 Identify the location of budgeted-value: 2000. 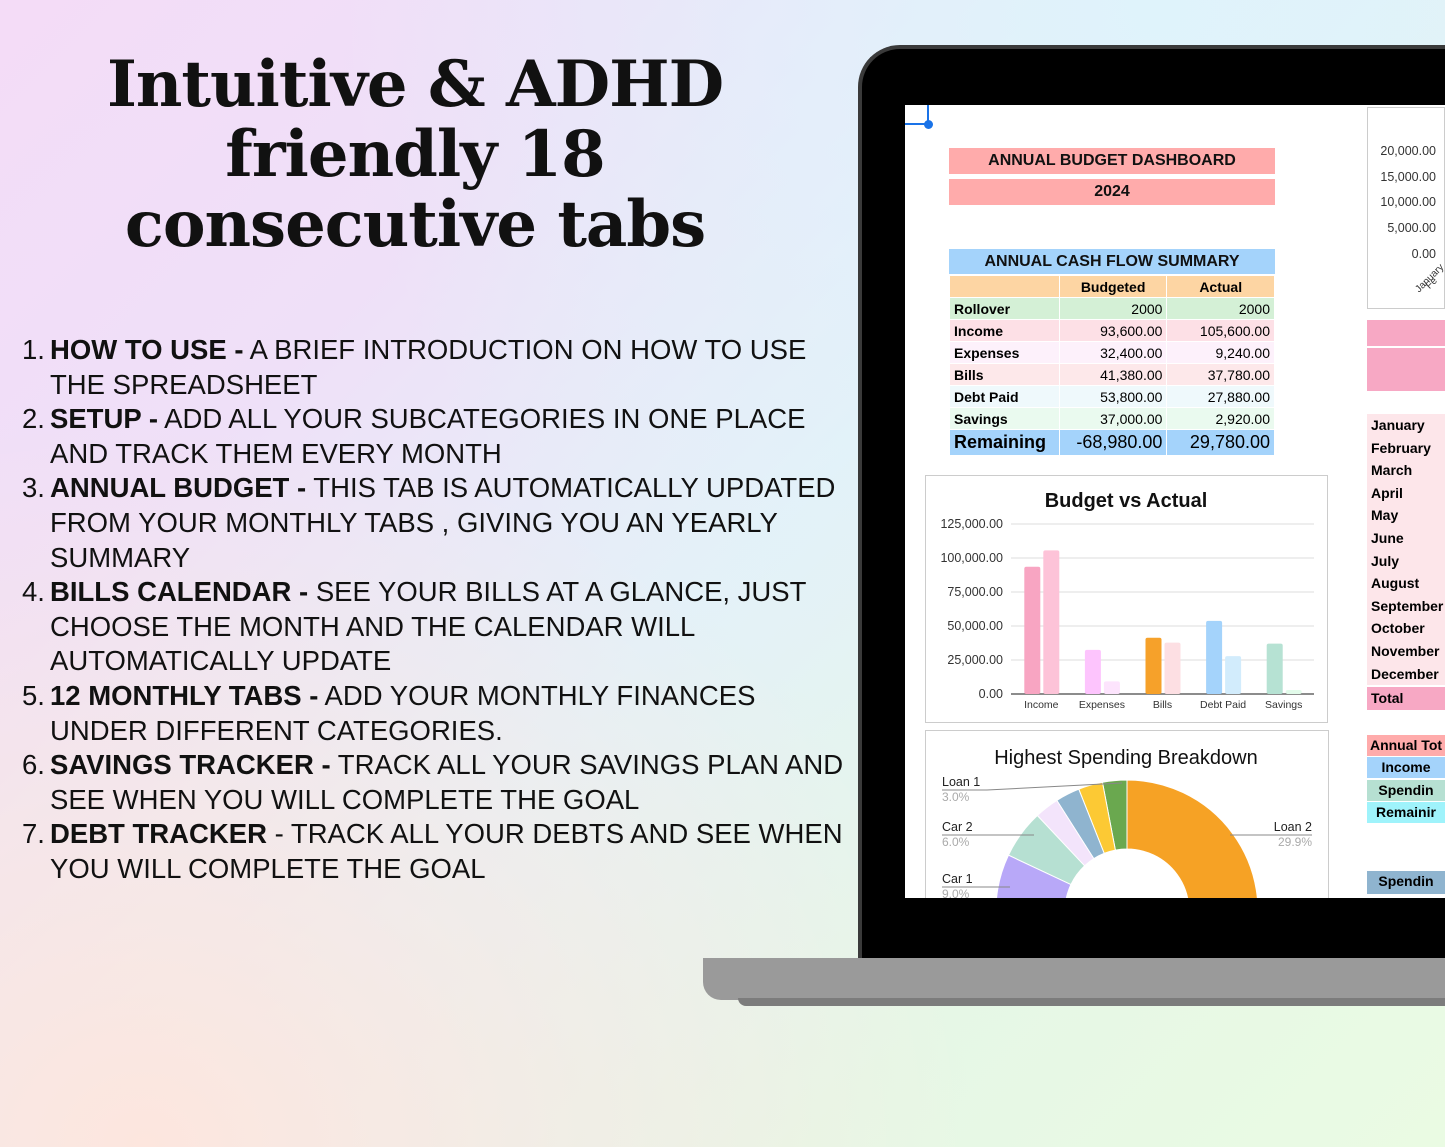
(1113, 308).